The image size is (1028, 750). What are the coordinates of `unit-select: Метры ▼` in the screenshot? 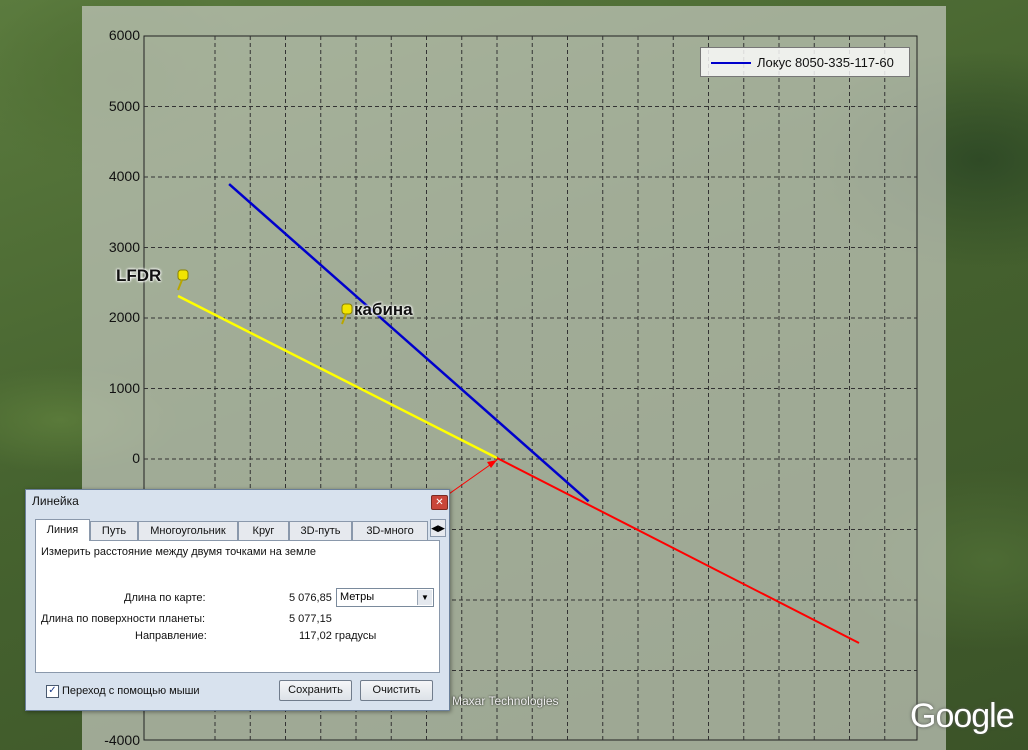 It's located at (385, 597).